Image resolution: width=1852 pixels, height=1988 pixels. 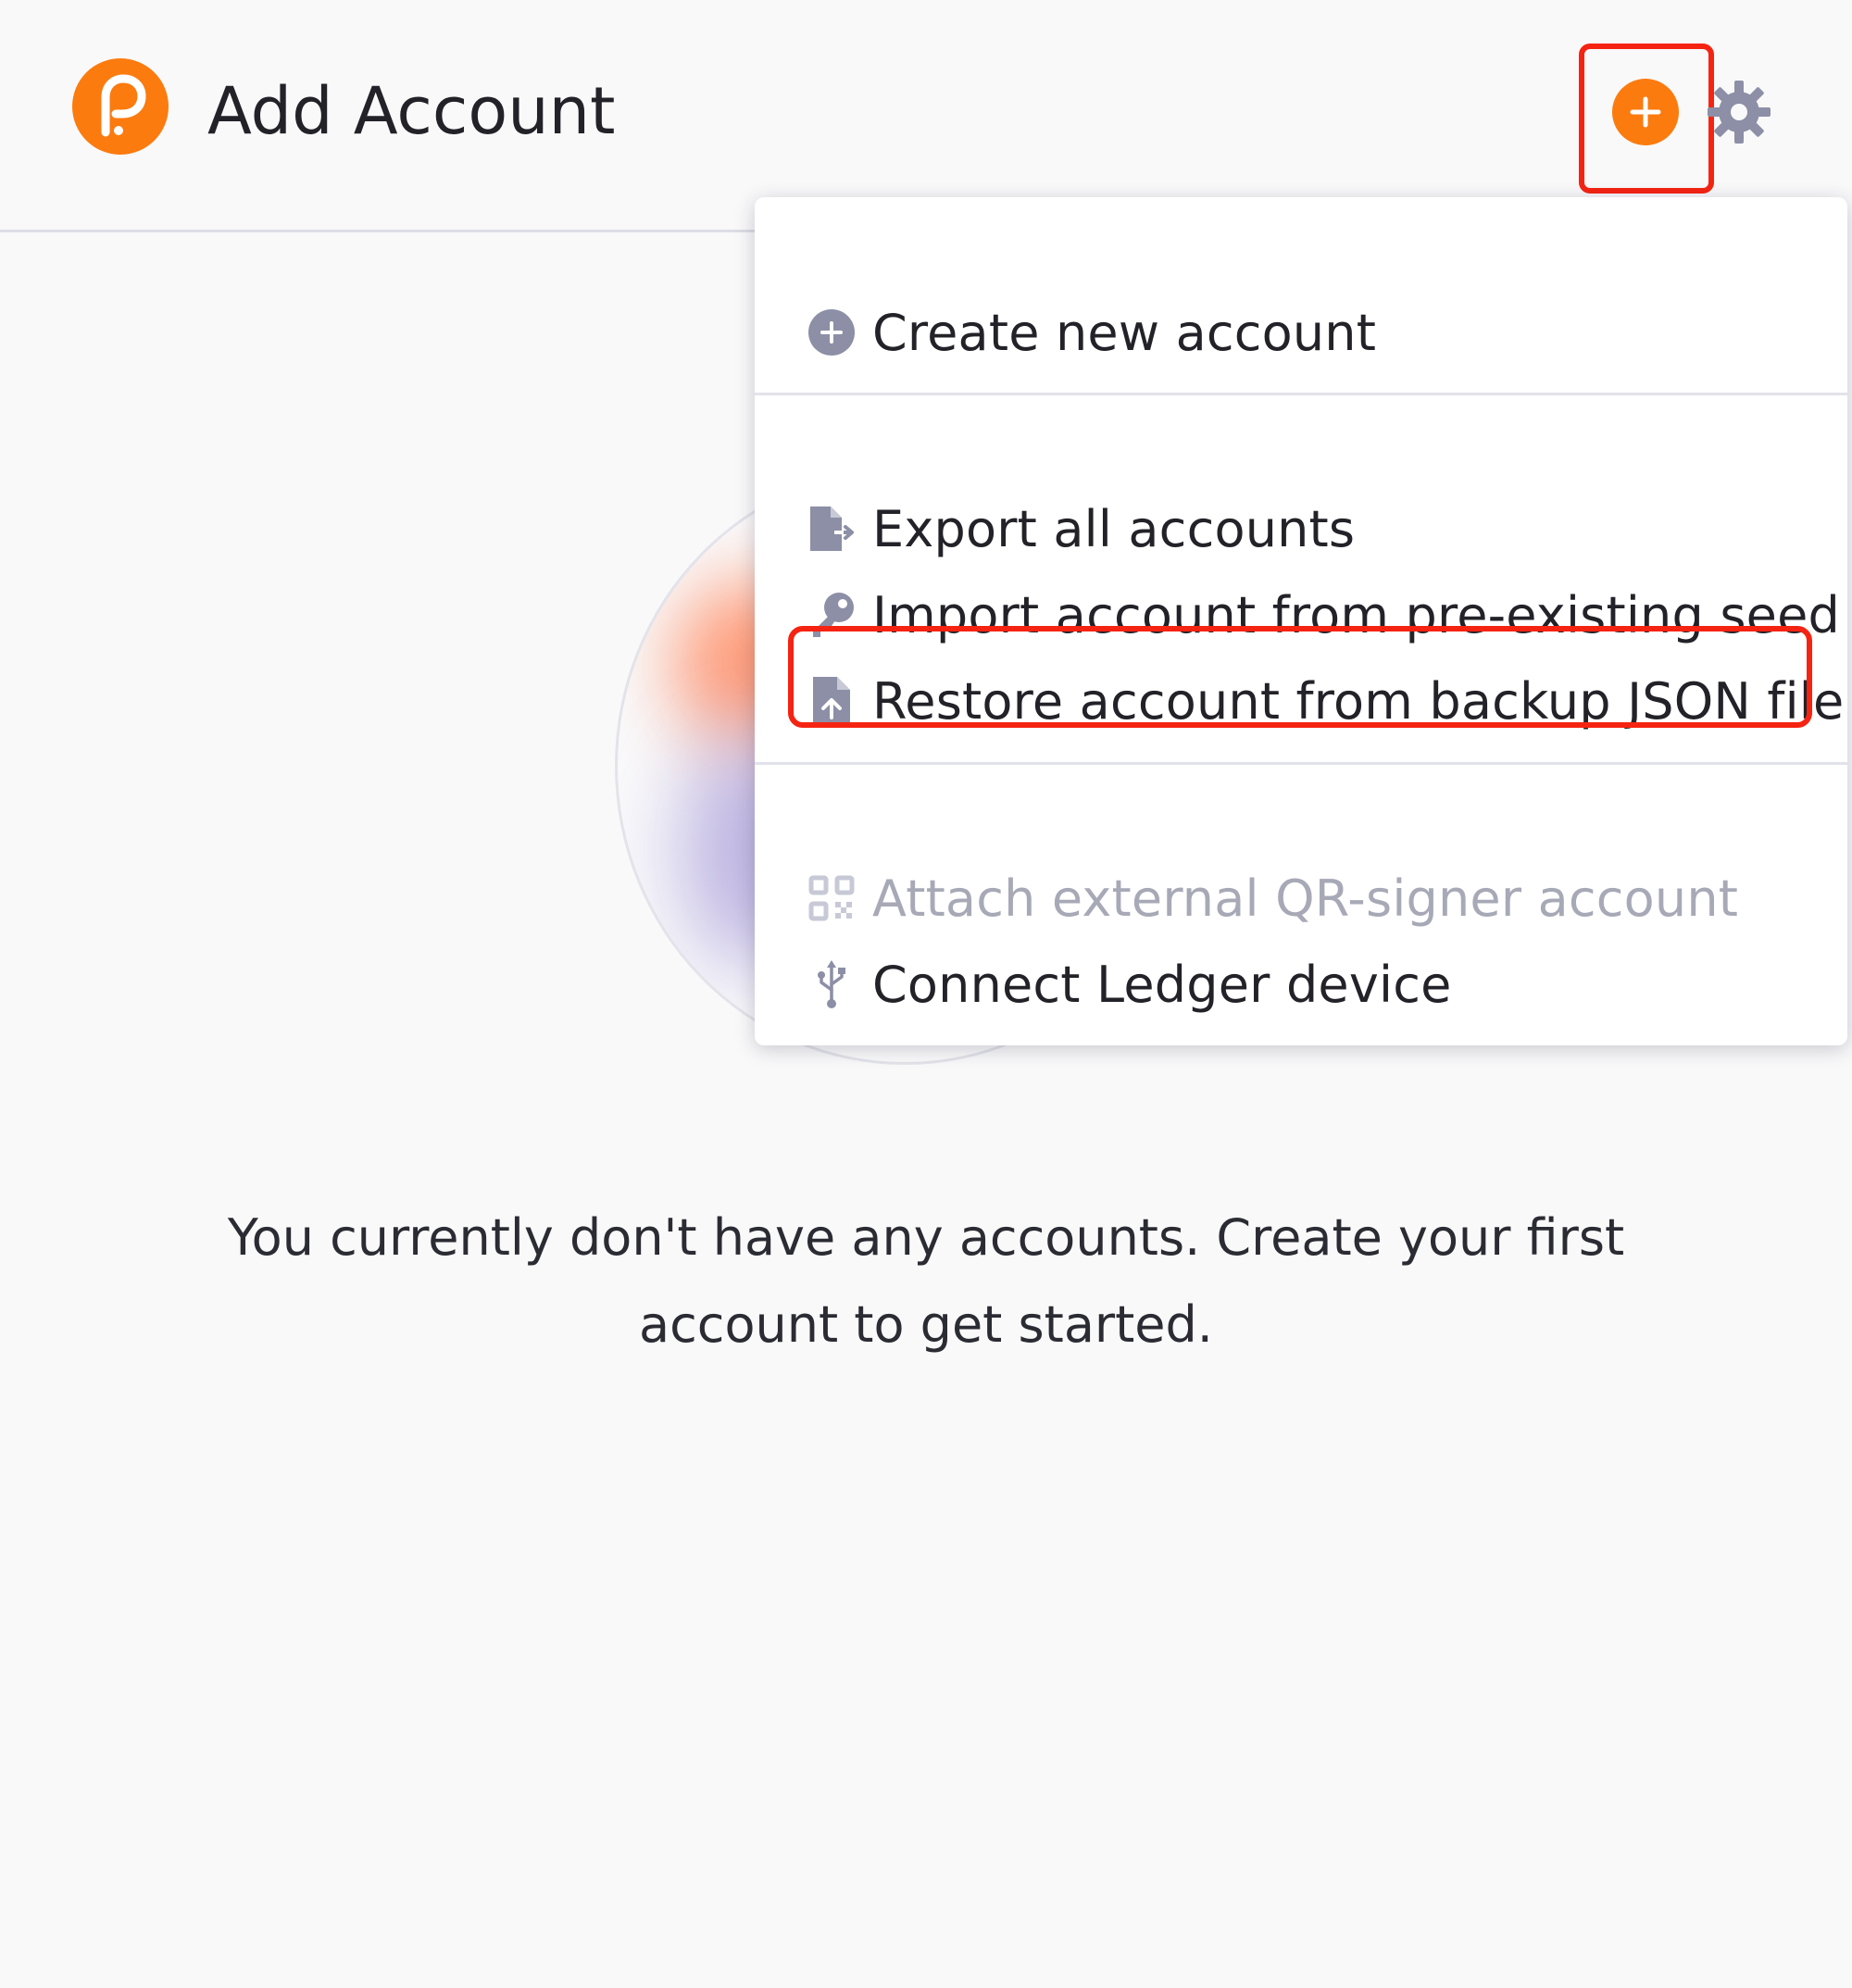 What do you see at coordinates (831, 332) in the screenshot?
I see `plus-circle-icon` at bounding box center [831, 332].